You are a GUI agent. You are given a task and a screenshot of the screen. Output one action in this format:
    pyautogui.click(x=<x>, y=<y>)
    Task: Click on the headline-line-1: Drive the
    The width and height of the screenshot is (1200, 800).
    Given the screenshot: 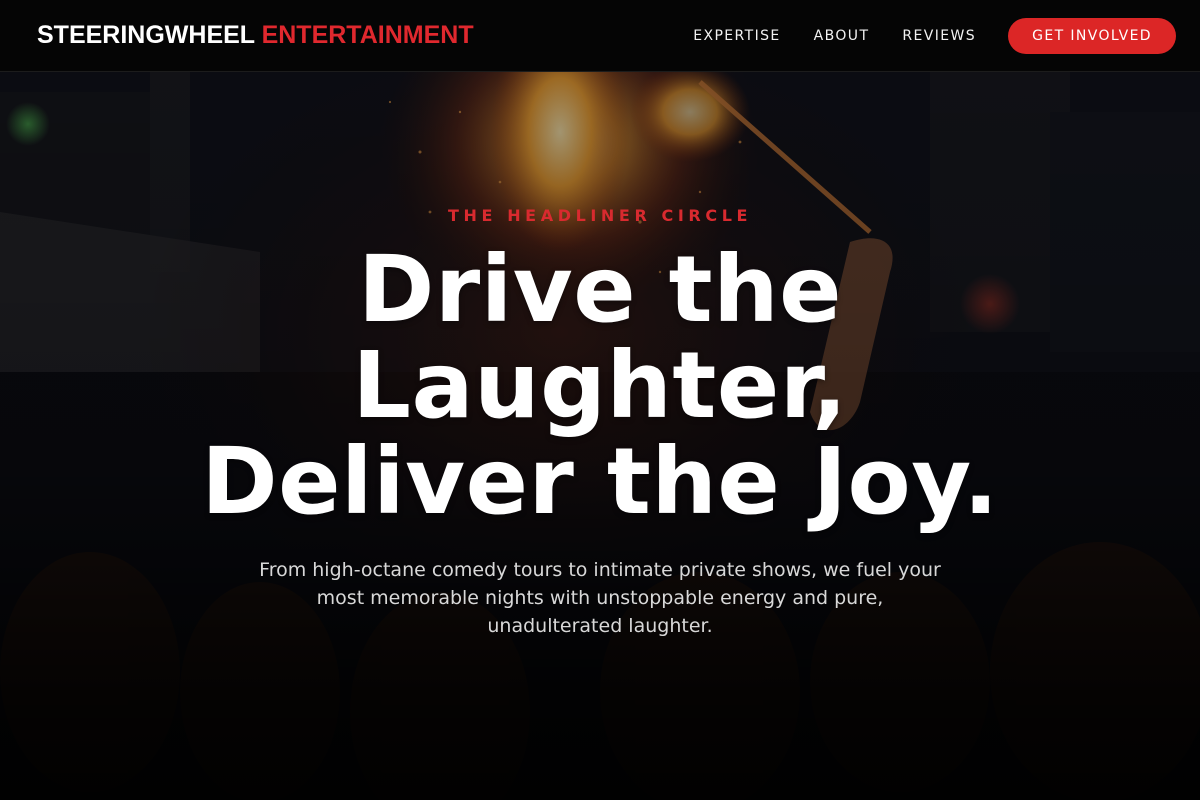 What is the action you would take?
    pyautogui.click(x=600, y=289)
    